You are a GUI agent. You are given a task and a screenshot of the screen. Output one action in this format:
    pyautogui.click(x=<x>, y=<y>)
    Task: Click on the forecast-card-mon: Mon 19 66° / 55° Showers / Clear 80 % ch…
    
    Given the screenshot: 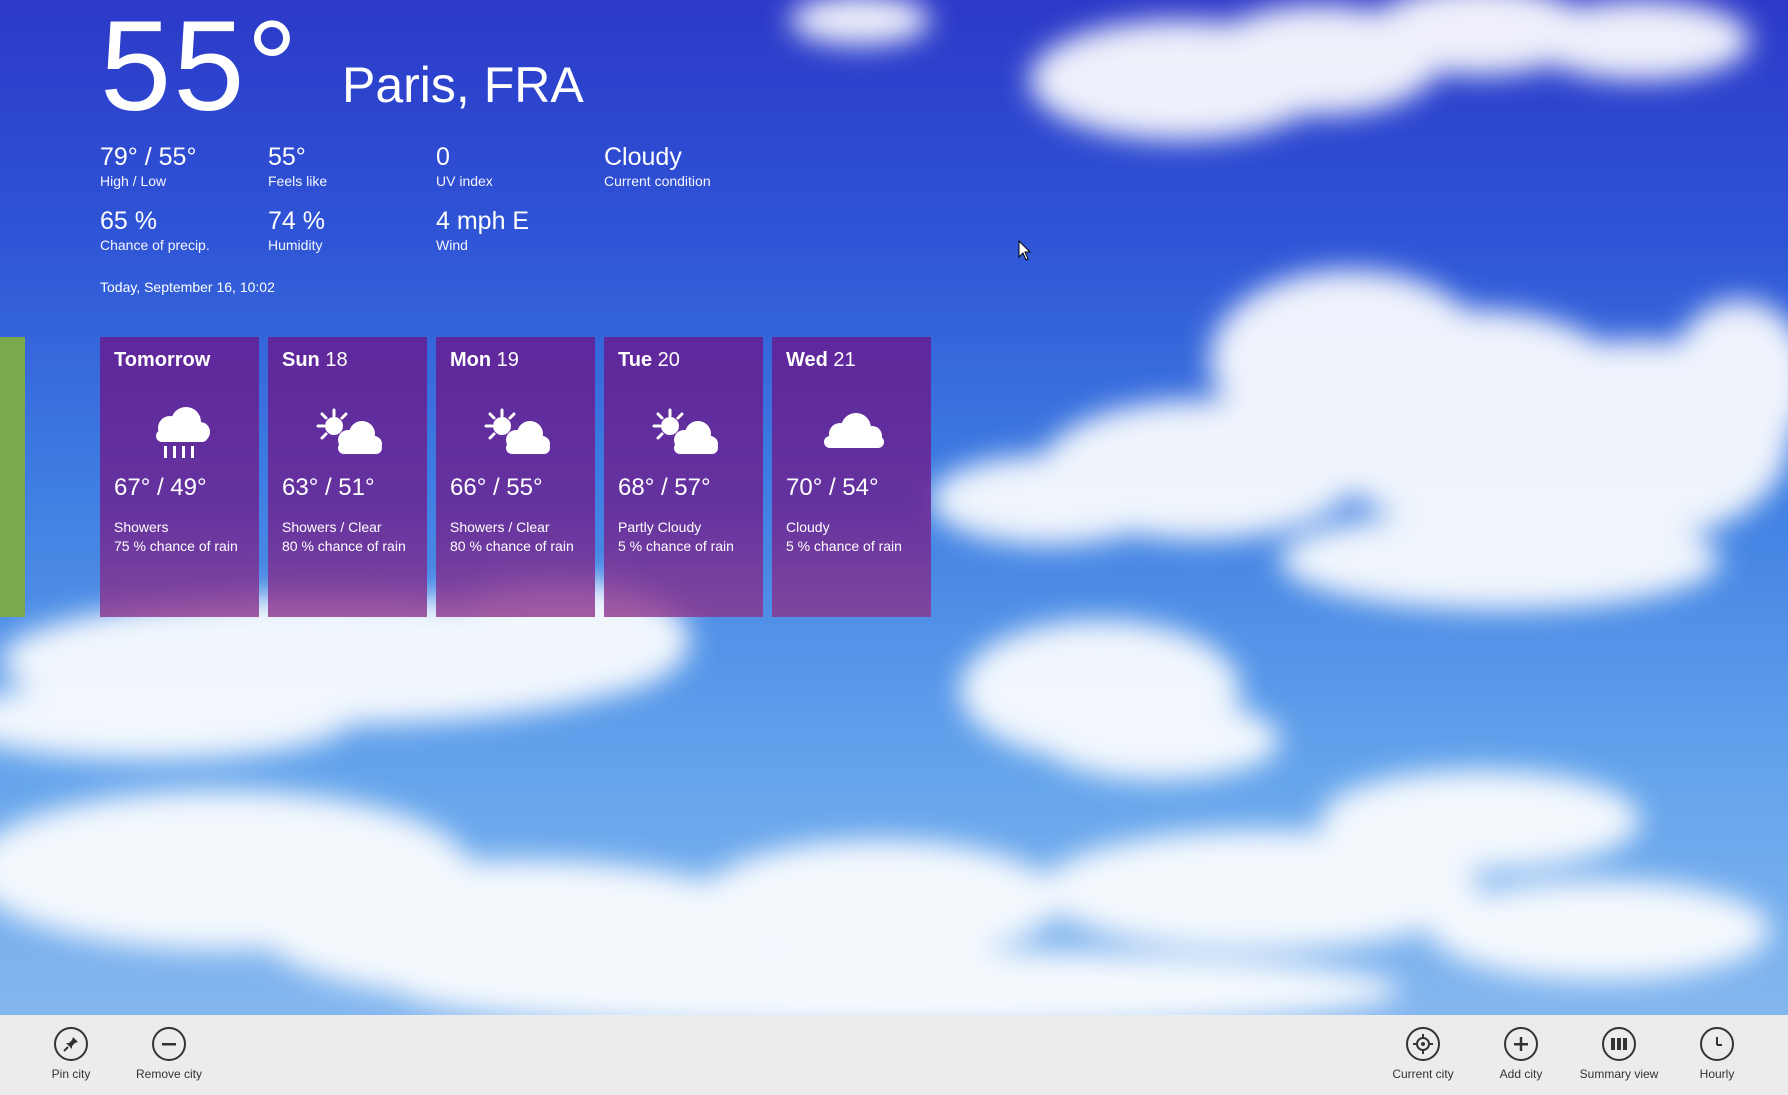 What is the action you would take?
    pyautogui.click(x=515, y=477)
    